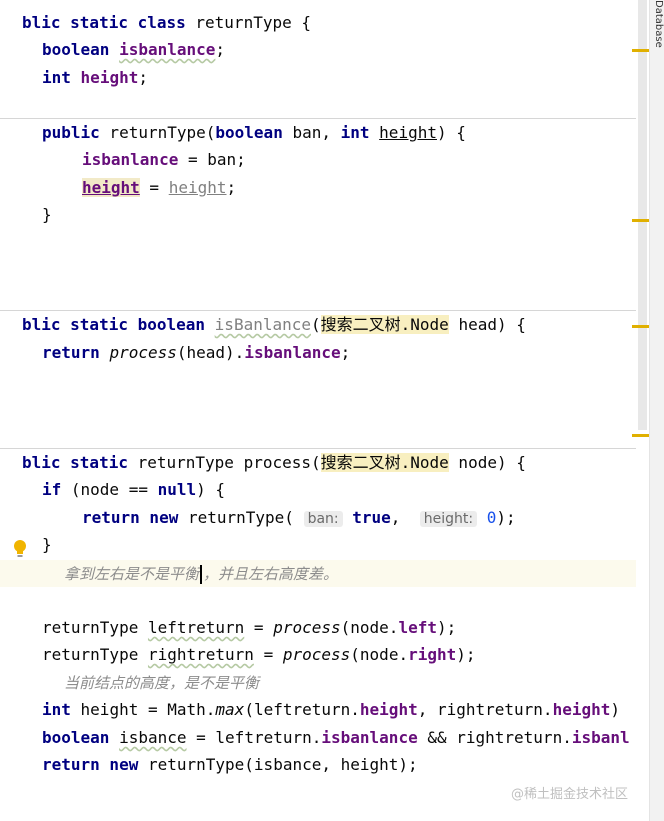  What do you see at coordinates (164, 159) in the screenshot?
I see `code-line: isbanlance = ban;` at bounding box center [164, 159].